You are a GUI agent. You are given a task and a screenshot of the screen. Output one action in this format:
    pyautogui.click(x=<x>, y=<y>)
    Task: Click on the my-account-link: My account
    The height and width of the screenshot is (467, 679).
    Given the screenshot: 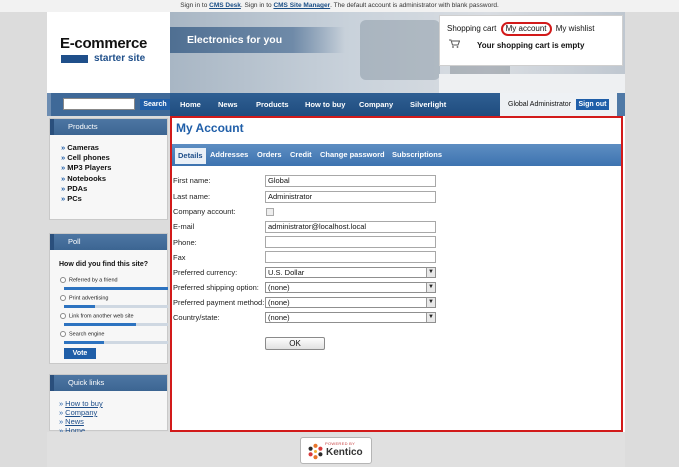 What is the action you would take?
    pyautogui.click(x=526, y=29)
    